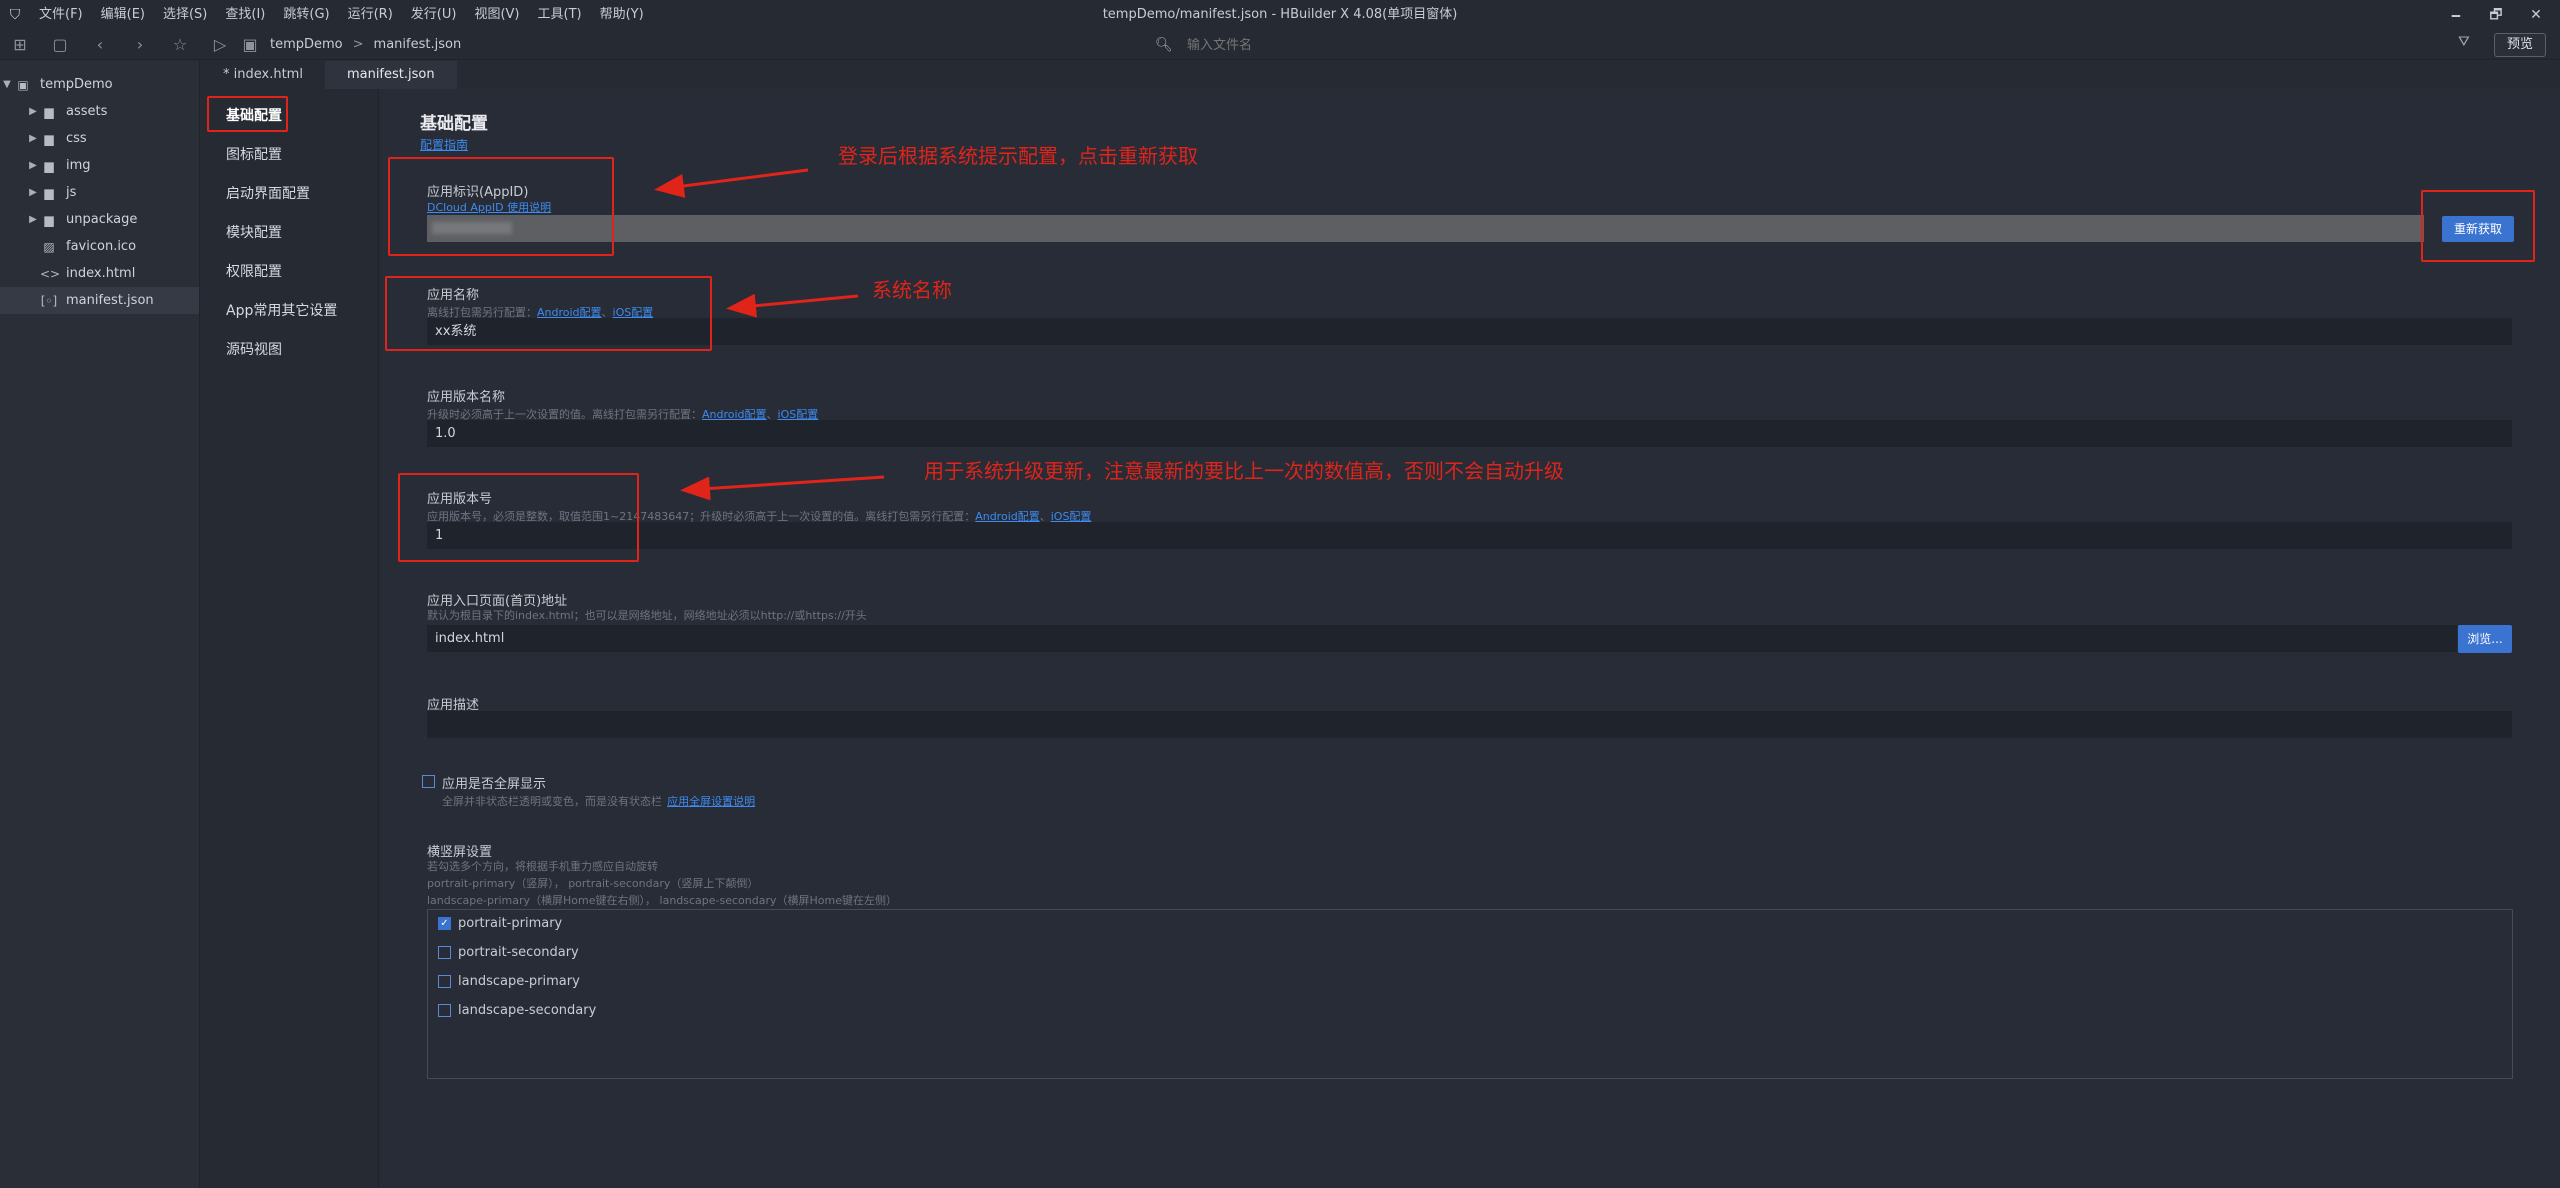 This screenshot has height=1188, width=2560. What do you see at coordinates (60, 45) in the screenshot?
I see `save-icon: ▢` at bounding box center [60, 45].